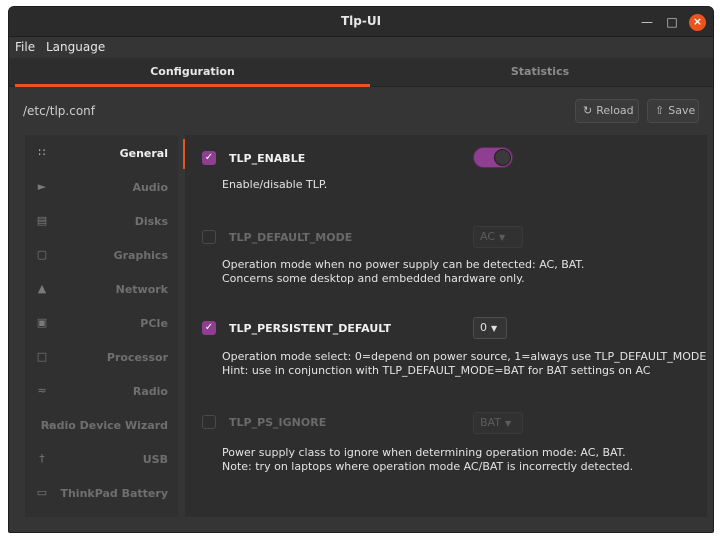 This screenshot has height=541, width=720. What do you see at coordinates (101, 222) in the screenshot?
I see `sidebar-item-disks: ▤ Disks` at bounding box center [101, 222].